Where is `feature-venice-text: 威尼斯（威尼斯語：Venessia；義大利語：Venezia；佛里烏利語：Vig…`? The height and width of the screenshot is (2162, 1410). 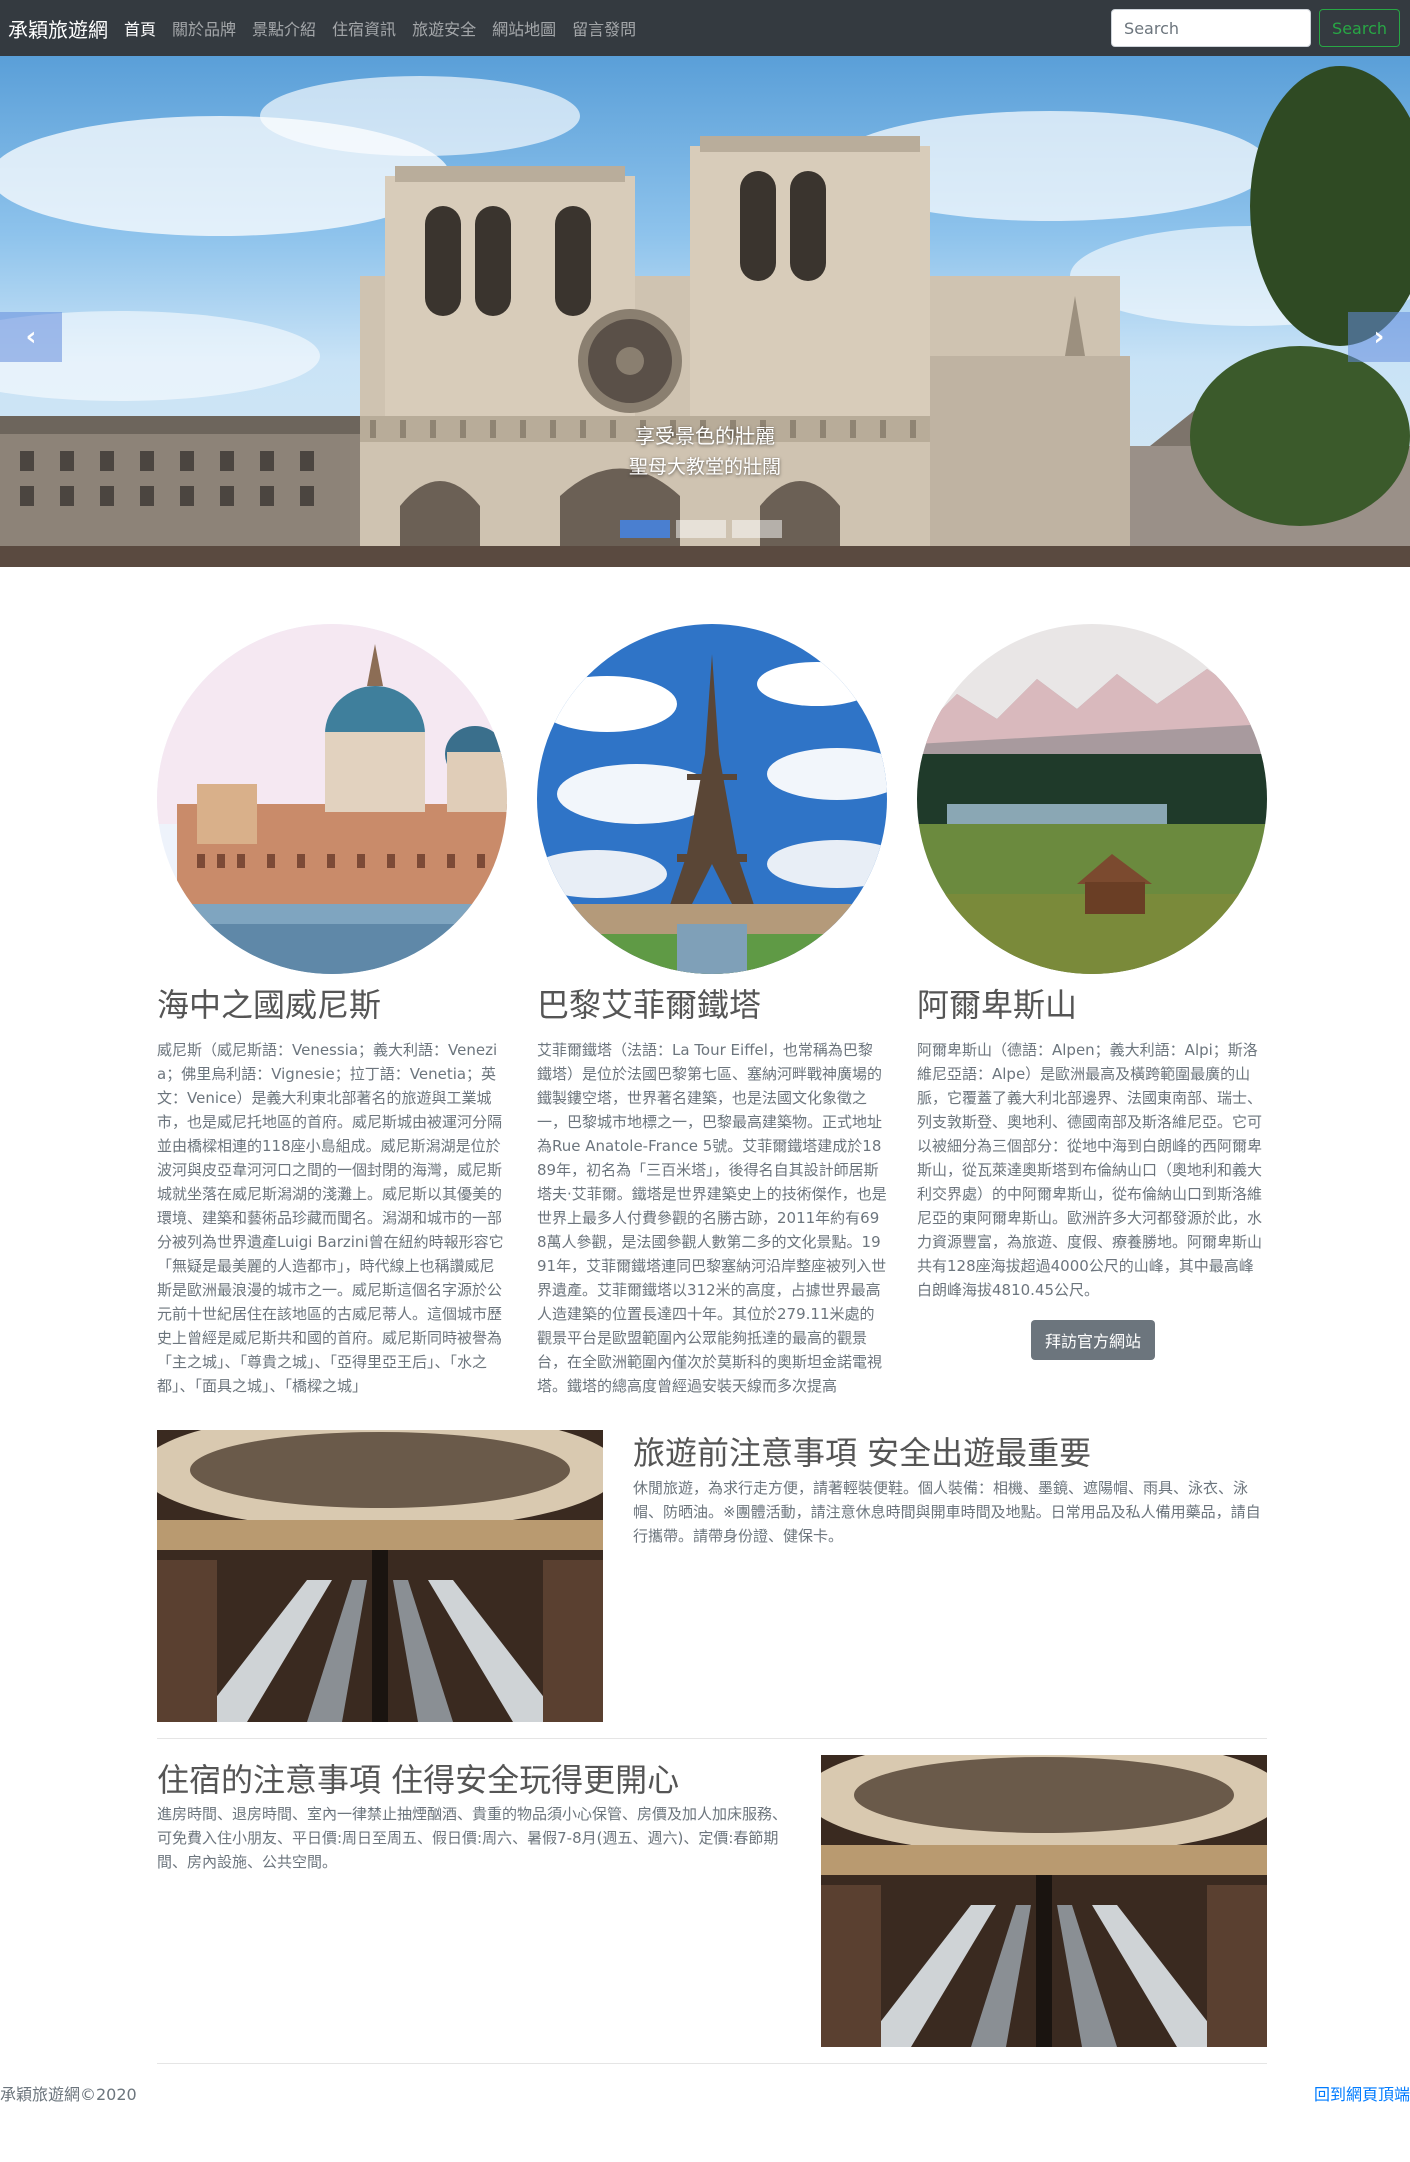
feature-venice-text: 威尼斯（威尼斯語：Venessia；義大利語：Venezia；佛里烏利語：Vig… is located at coordinates (330, 1218).